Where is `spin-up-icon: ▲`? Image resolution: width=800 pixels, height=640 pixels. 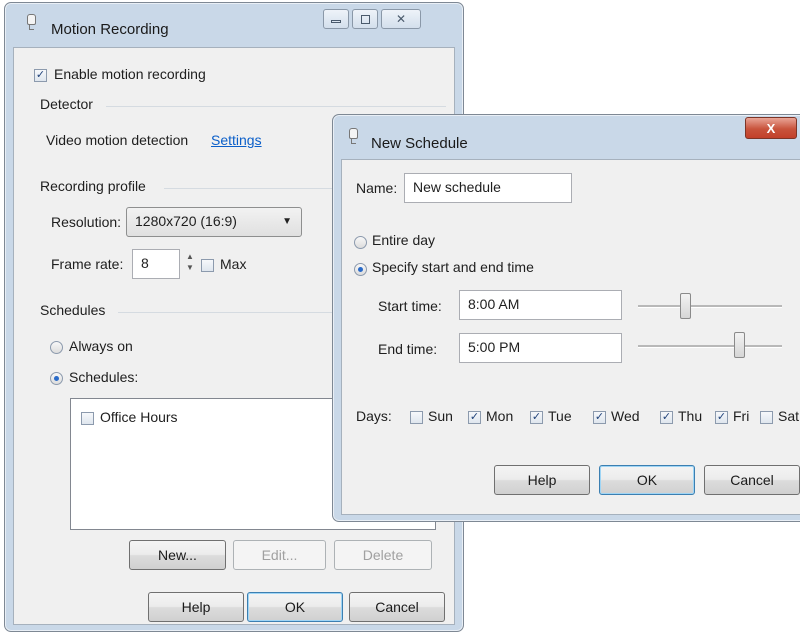
spin-up-icon: ▲ is located at coordinates (190, 256).